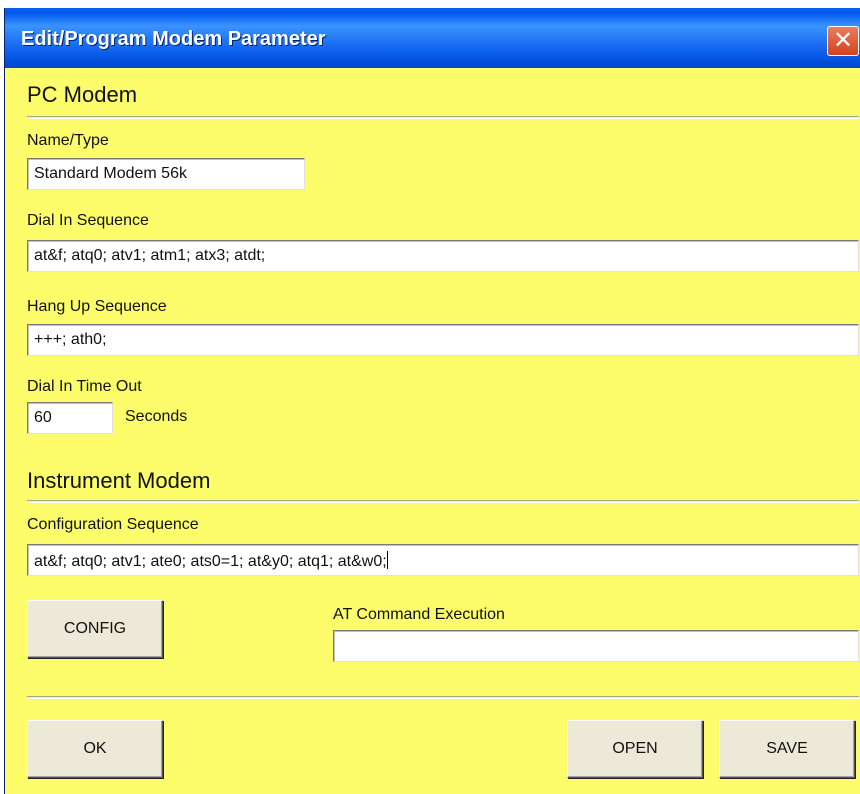  Describe the element at coordinates (596, 646) in the screenshot. I see `at-command-execution-field` at that location.